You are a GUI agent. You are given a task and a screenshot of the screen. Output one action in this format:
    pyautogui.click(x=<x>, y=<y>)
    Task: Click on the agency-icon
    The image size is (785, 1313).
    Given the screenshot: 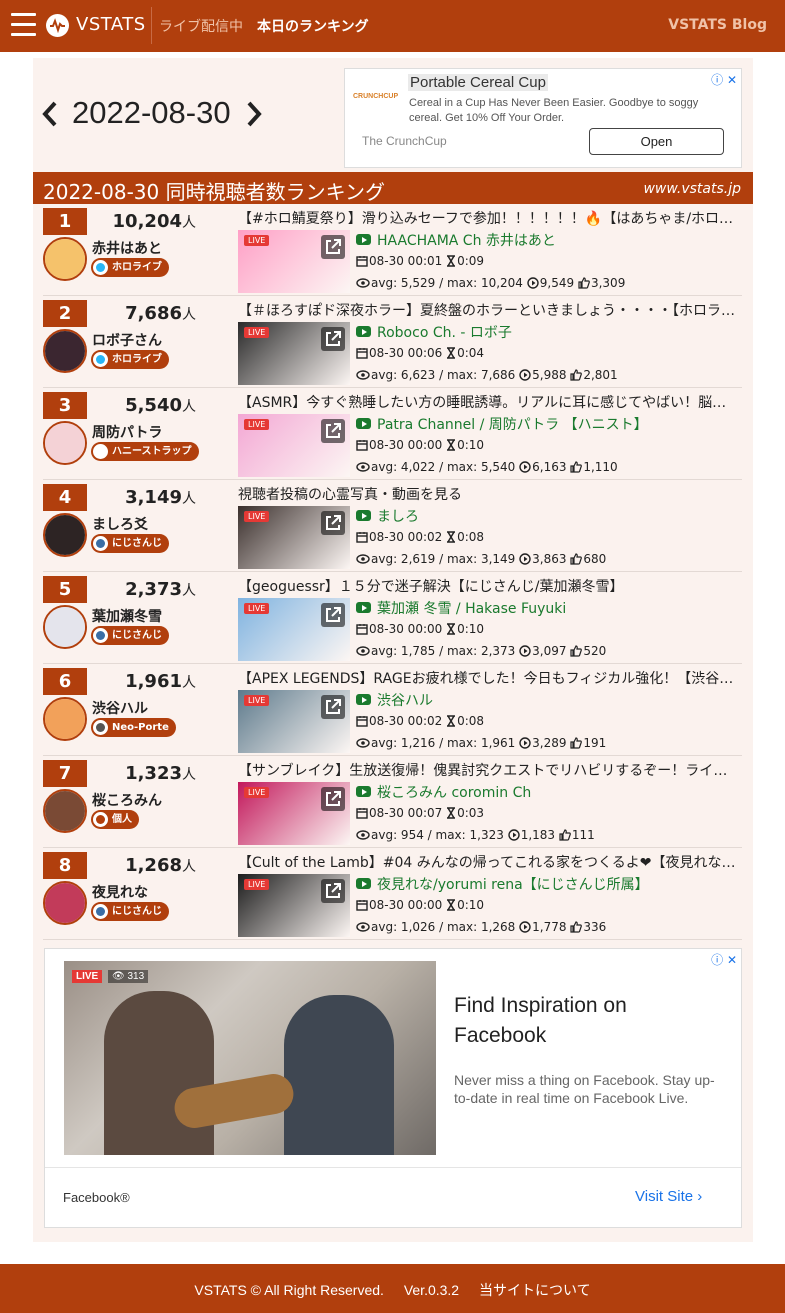 What is the action you would take?
    pyautogui.click(x=100, y=635)
    